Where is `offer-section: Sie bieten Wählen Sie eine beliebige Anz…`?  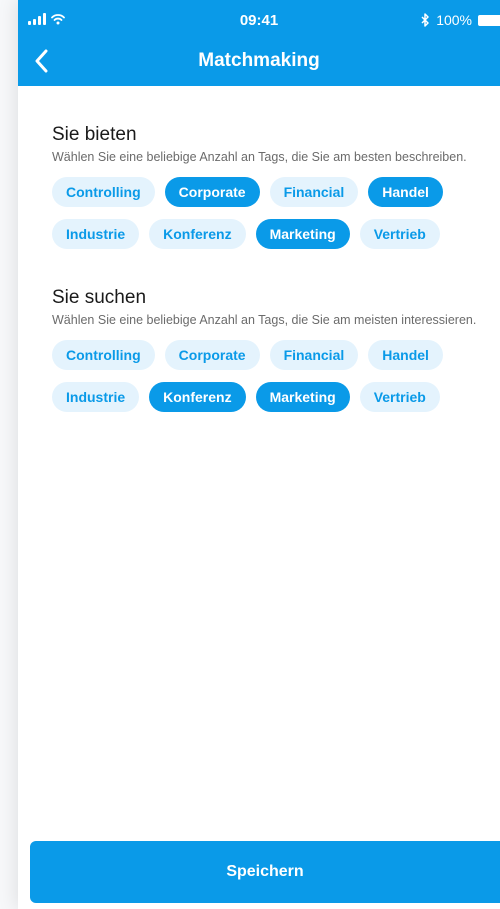 offer-section: Sie bieten Wählen Sie eine beliebige Anz… is located at coordinates (267, 192).